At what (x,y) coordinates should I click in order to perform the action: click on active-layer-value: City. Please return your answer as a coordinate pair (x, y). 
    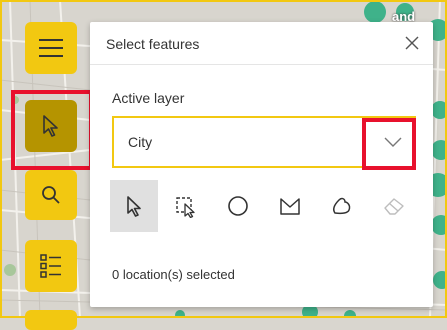
    Looking at the image, I should click on (140, 142).